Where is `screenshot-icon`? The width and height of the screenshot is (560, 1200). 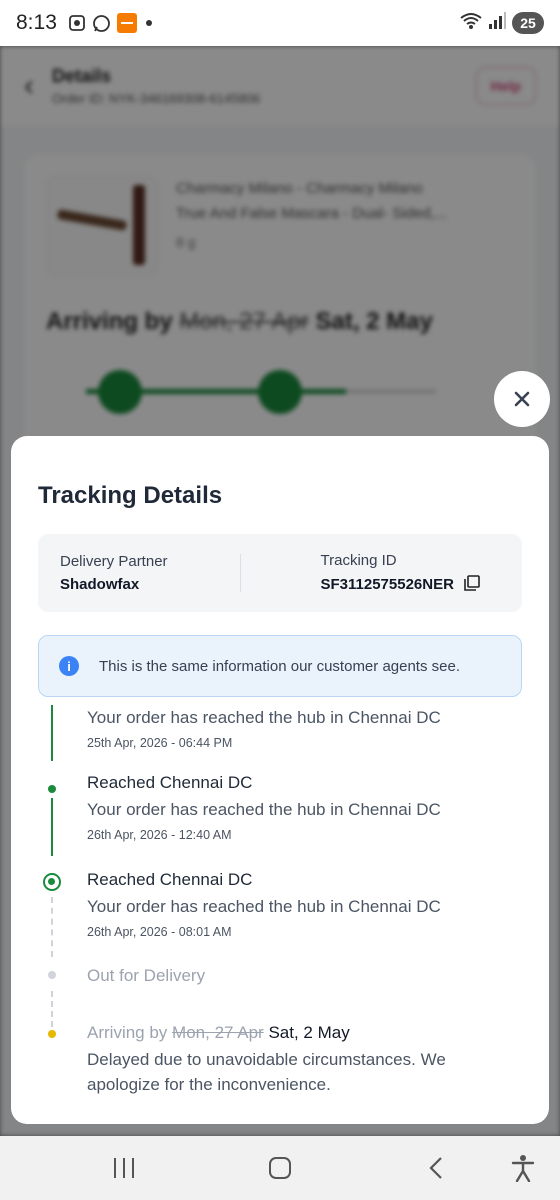 screenshot-icon is located at coordinates (77, 23).